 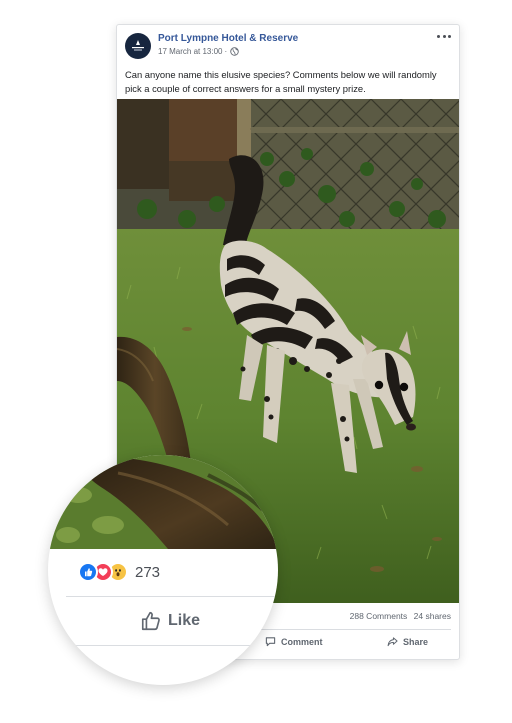 I want to click on post-meta: 17 March at 13:00 ·, so click(x=198, y=51).